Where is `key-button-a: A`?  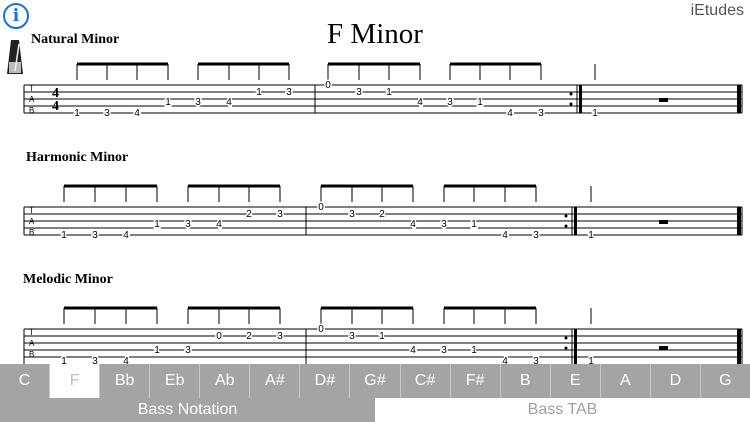
key-button-a: A is located at coordinates (626, 381).